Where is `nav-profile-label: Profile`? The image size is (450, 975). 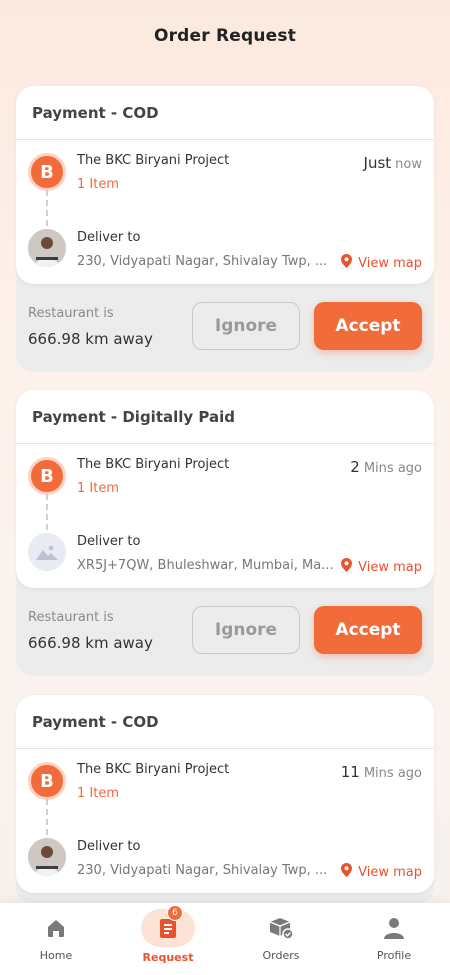
nav-profile-label: Profile is located at coordinates (394, 955).